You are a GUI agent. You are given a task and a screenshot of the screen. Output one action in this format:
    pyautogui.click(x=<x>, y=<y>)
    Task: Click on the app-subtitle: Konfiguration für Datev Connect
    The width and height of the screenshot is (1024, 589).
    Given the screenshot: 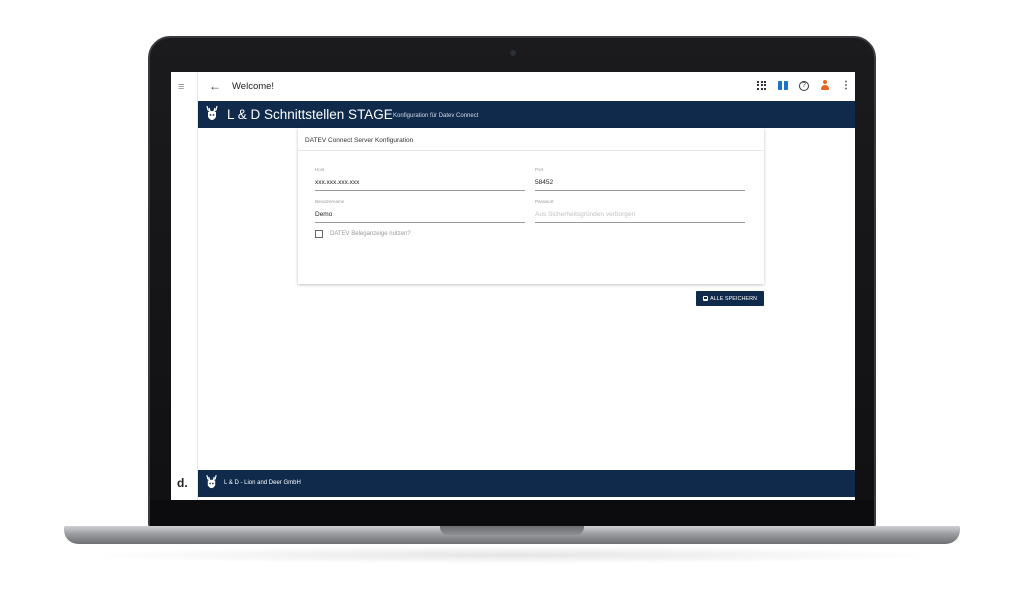 What is the action you would take?
    pyautogui.click(x=436, y=116)
    